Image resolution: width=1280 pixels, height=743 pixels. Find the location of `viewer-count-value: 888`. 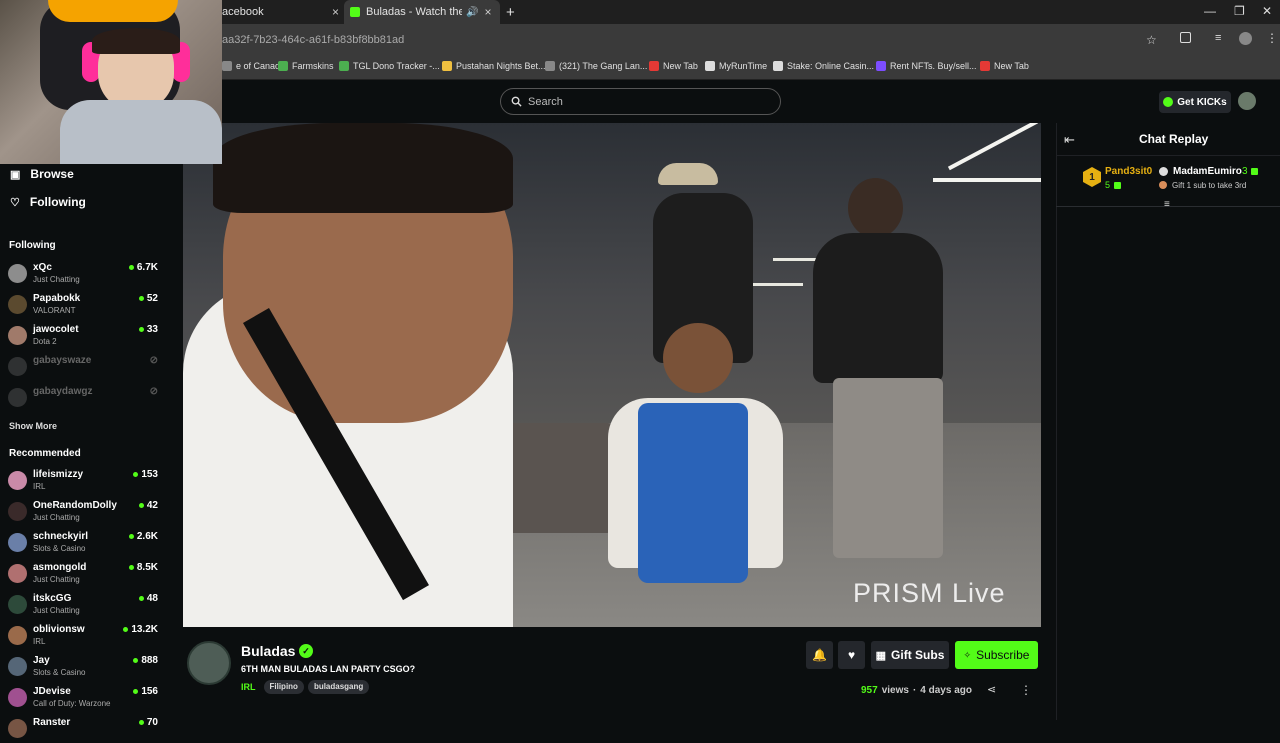

viewer-count-value: 888 is located at coordinates (149, 660).